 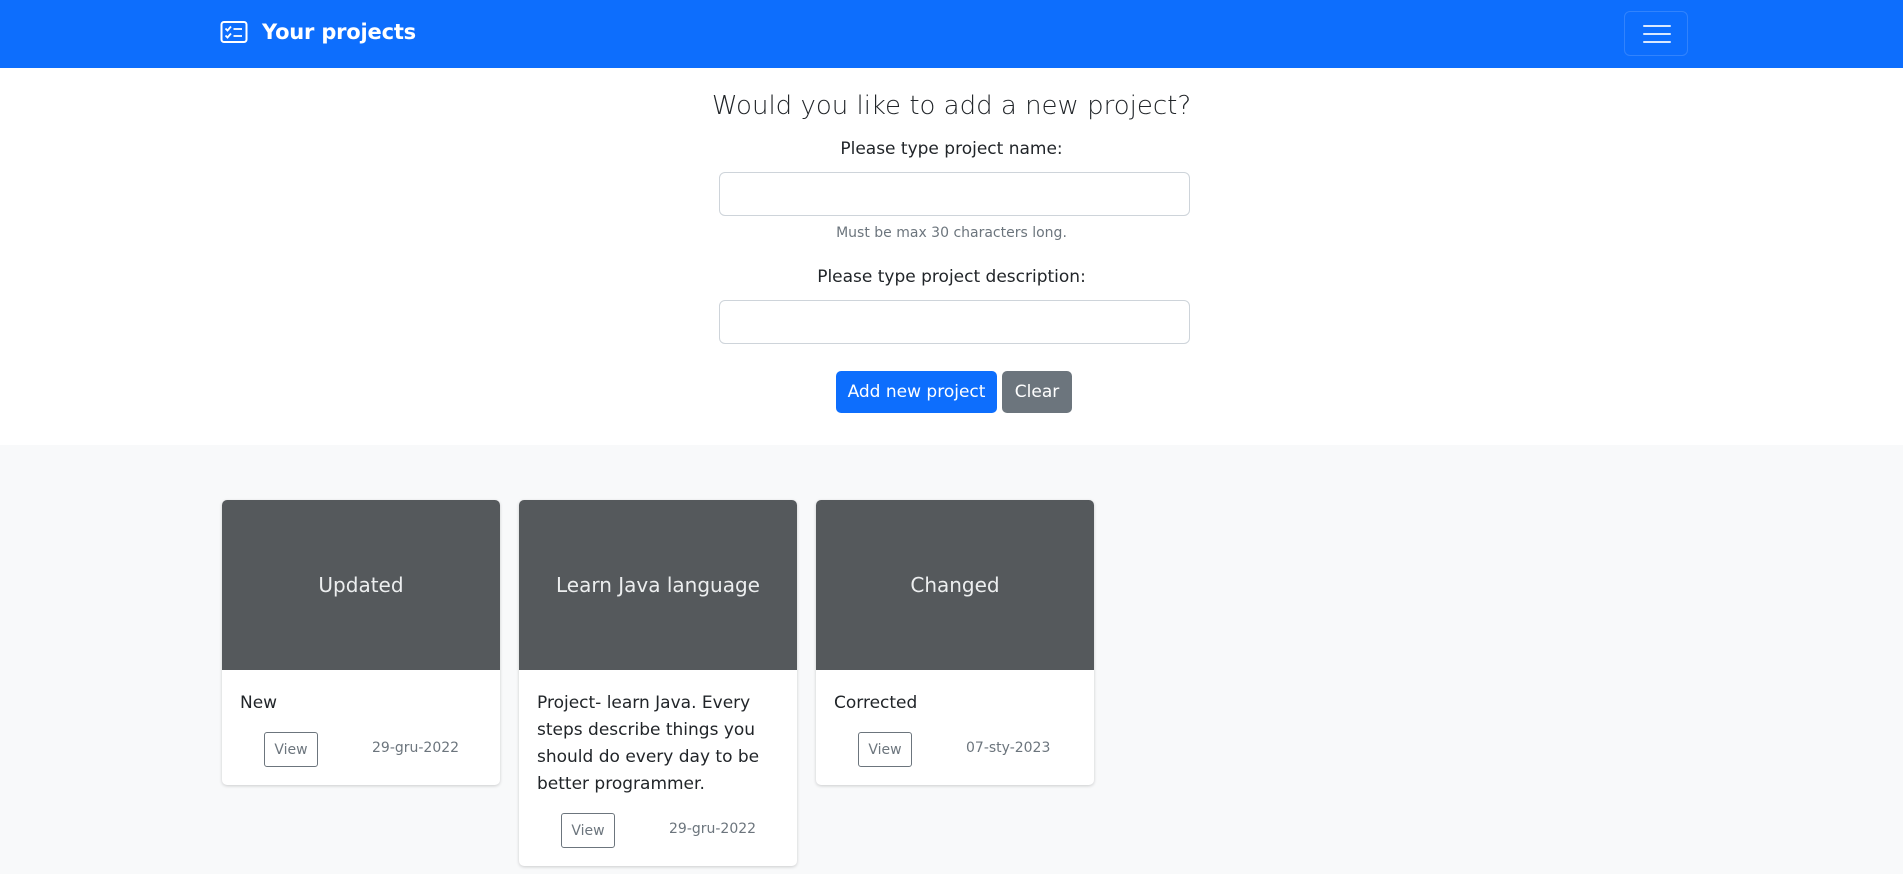 I want to click on card-title: Changed, so click(x=955, y=585).